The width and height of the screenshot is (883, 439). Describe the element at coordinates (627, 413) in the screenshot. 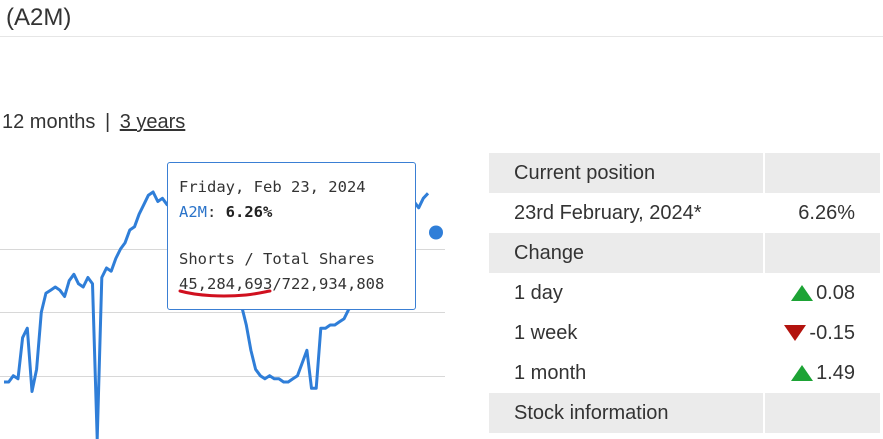

I see `stock-information-heading: Stock information` at that location.